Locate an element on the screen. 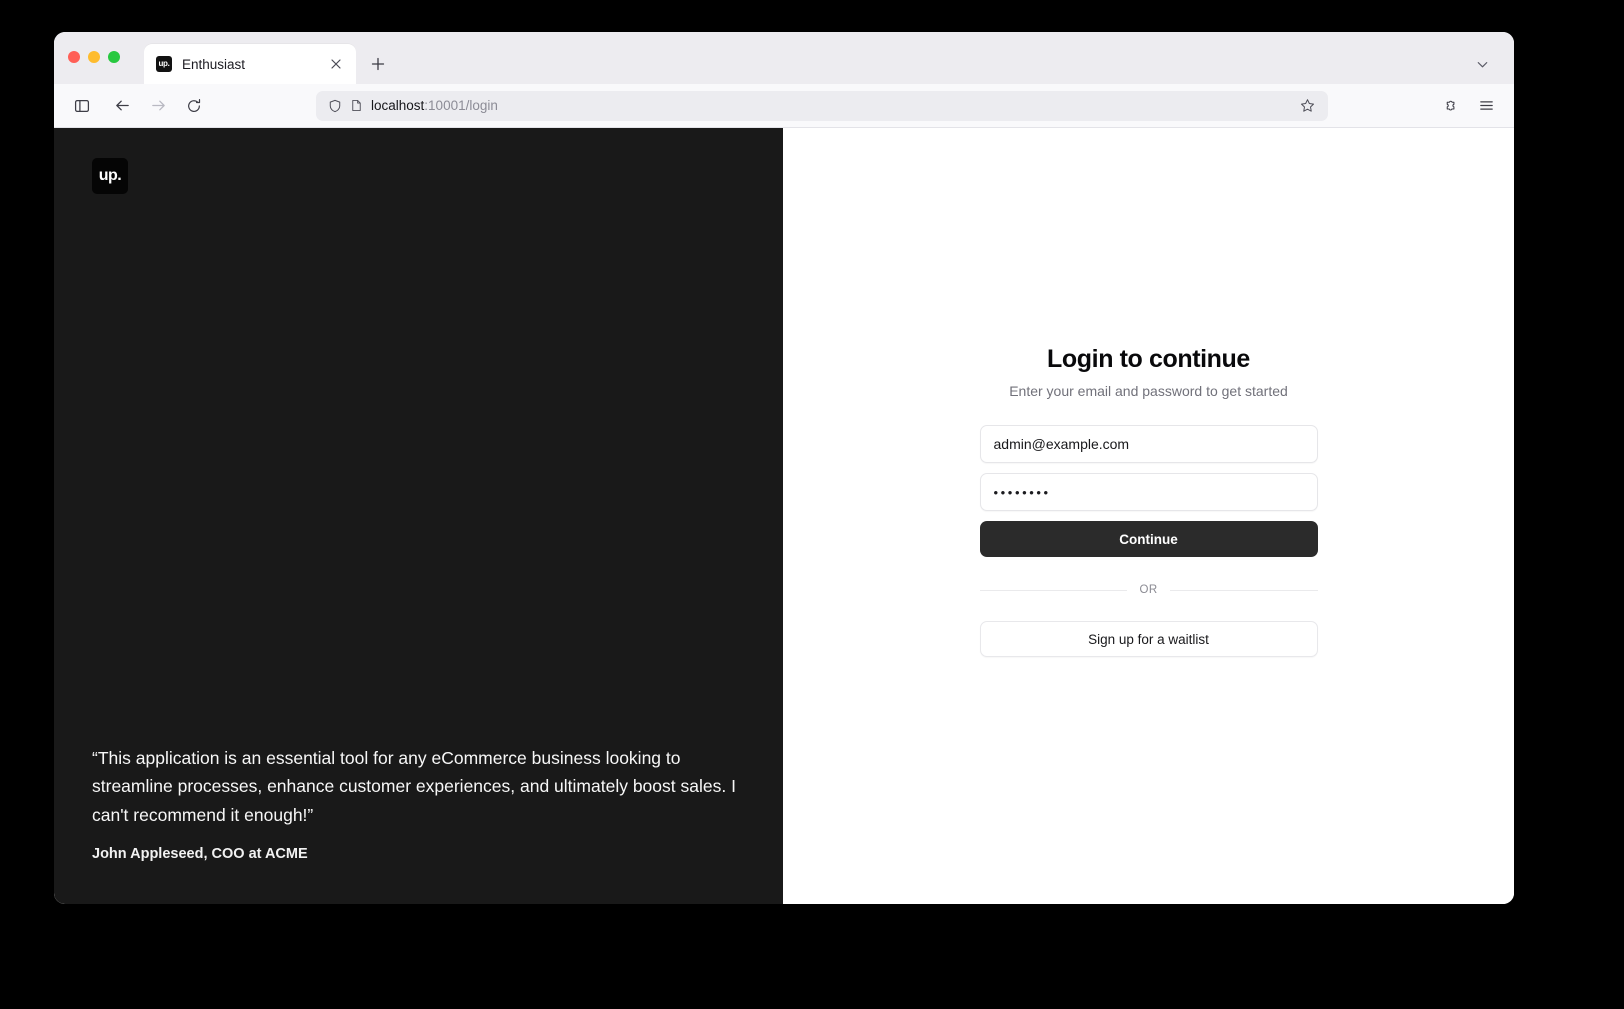 This screenshot has height=1009, width=1624. url-host: localhost is located at coordinates (398, 105).